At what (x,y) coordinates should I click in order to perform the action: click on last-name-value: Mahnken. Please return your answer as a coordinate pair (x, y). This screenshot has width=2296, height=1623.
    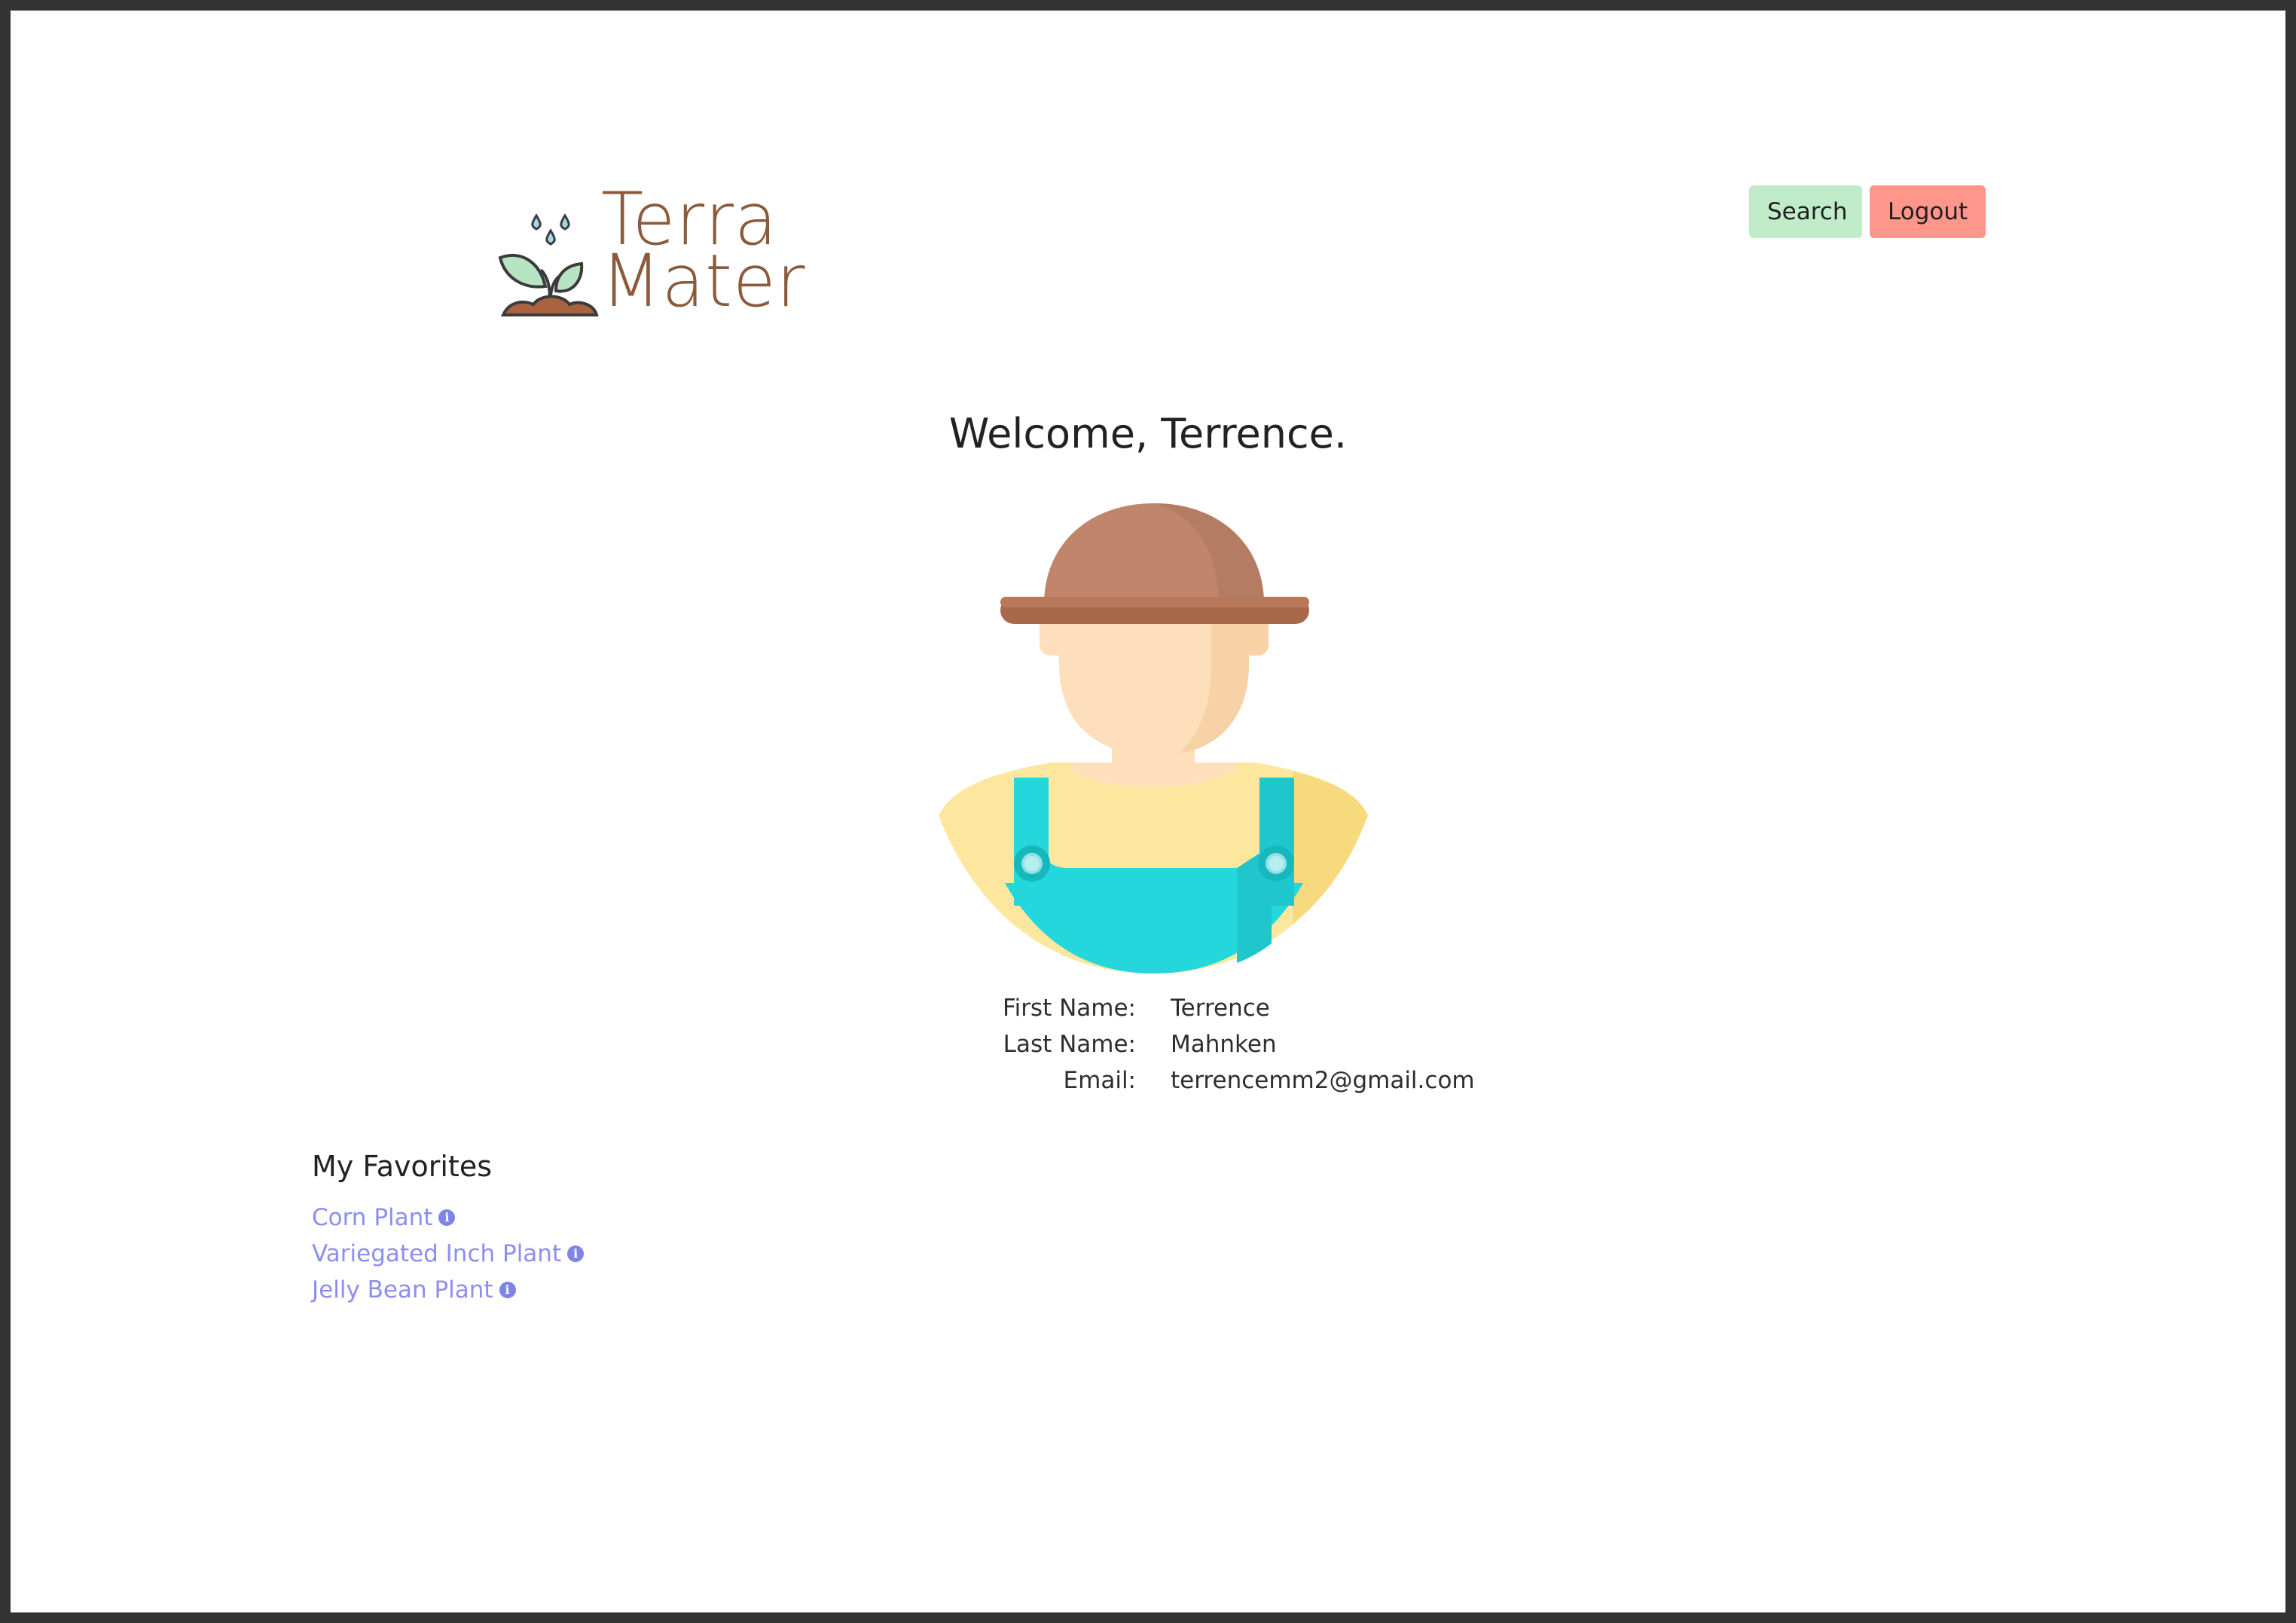
    Looking at the image, I should click on (1224, 1044).